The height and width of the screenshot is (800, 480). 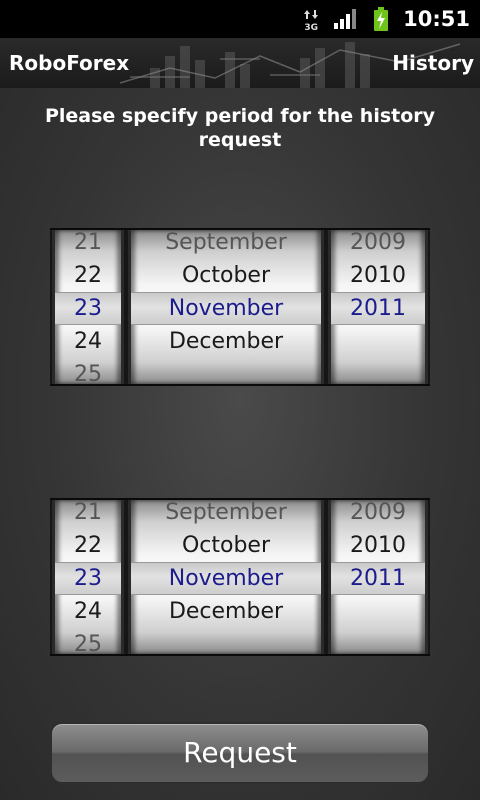 What do you see at coordinates (240, 753) in the screenshot?
I see `request-button: Request` at bounding box center [240, 753].